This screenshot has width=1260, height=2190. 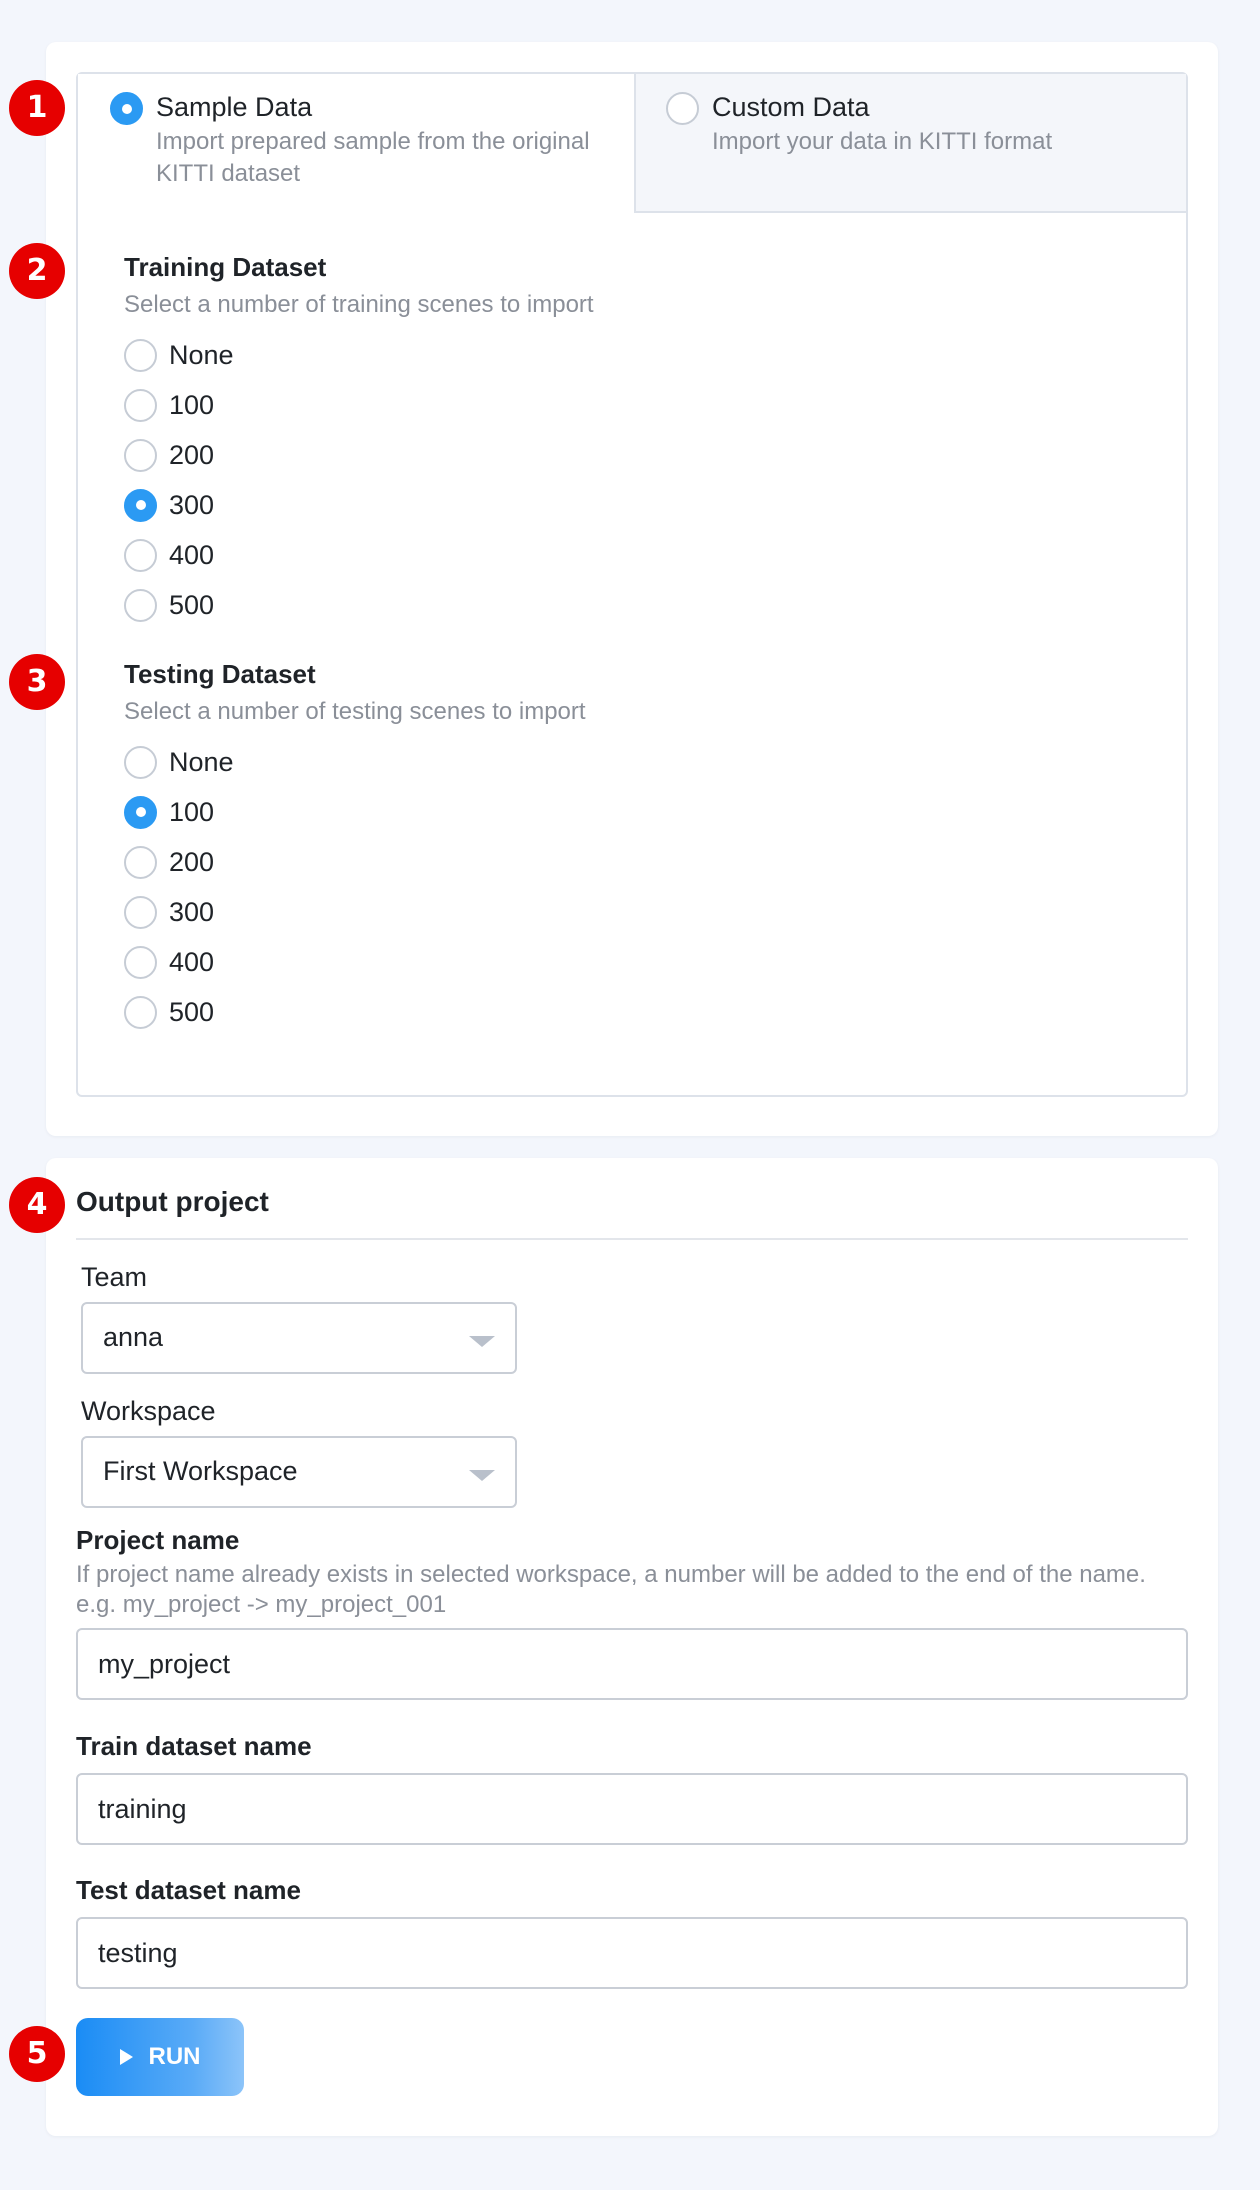 I want to click on step-marker-1: 1, so click(x=37, y=108).